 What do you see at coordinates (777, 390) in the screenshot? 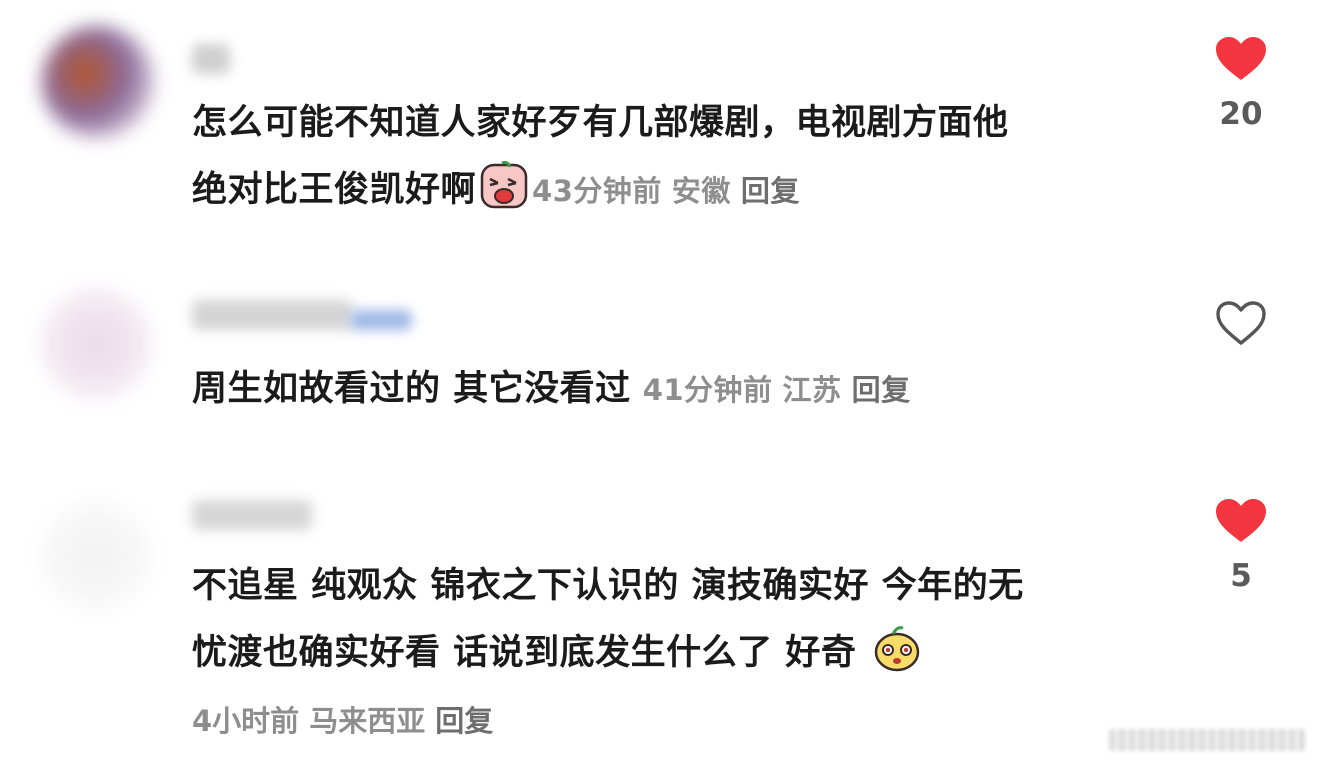
I see `comment-meta: 41分钟前 江苏 回复` at bounding box center [777, 390].